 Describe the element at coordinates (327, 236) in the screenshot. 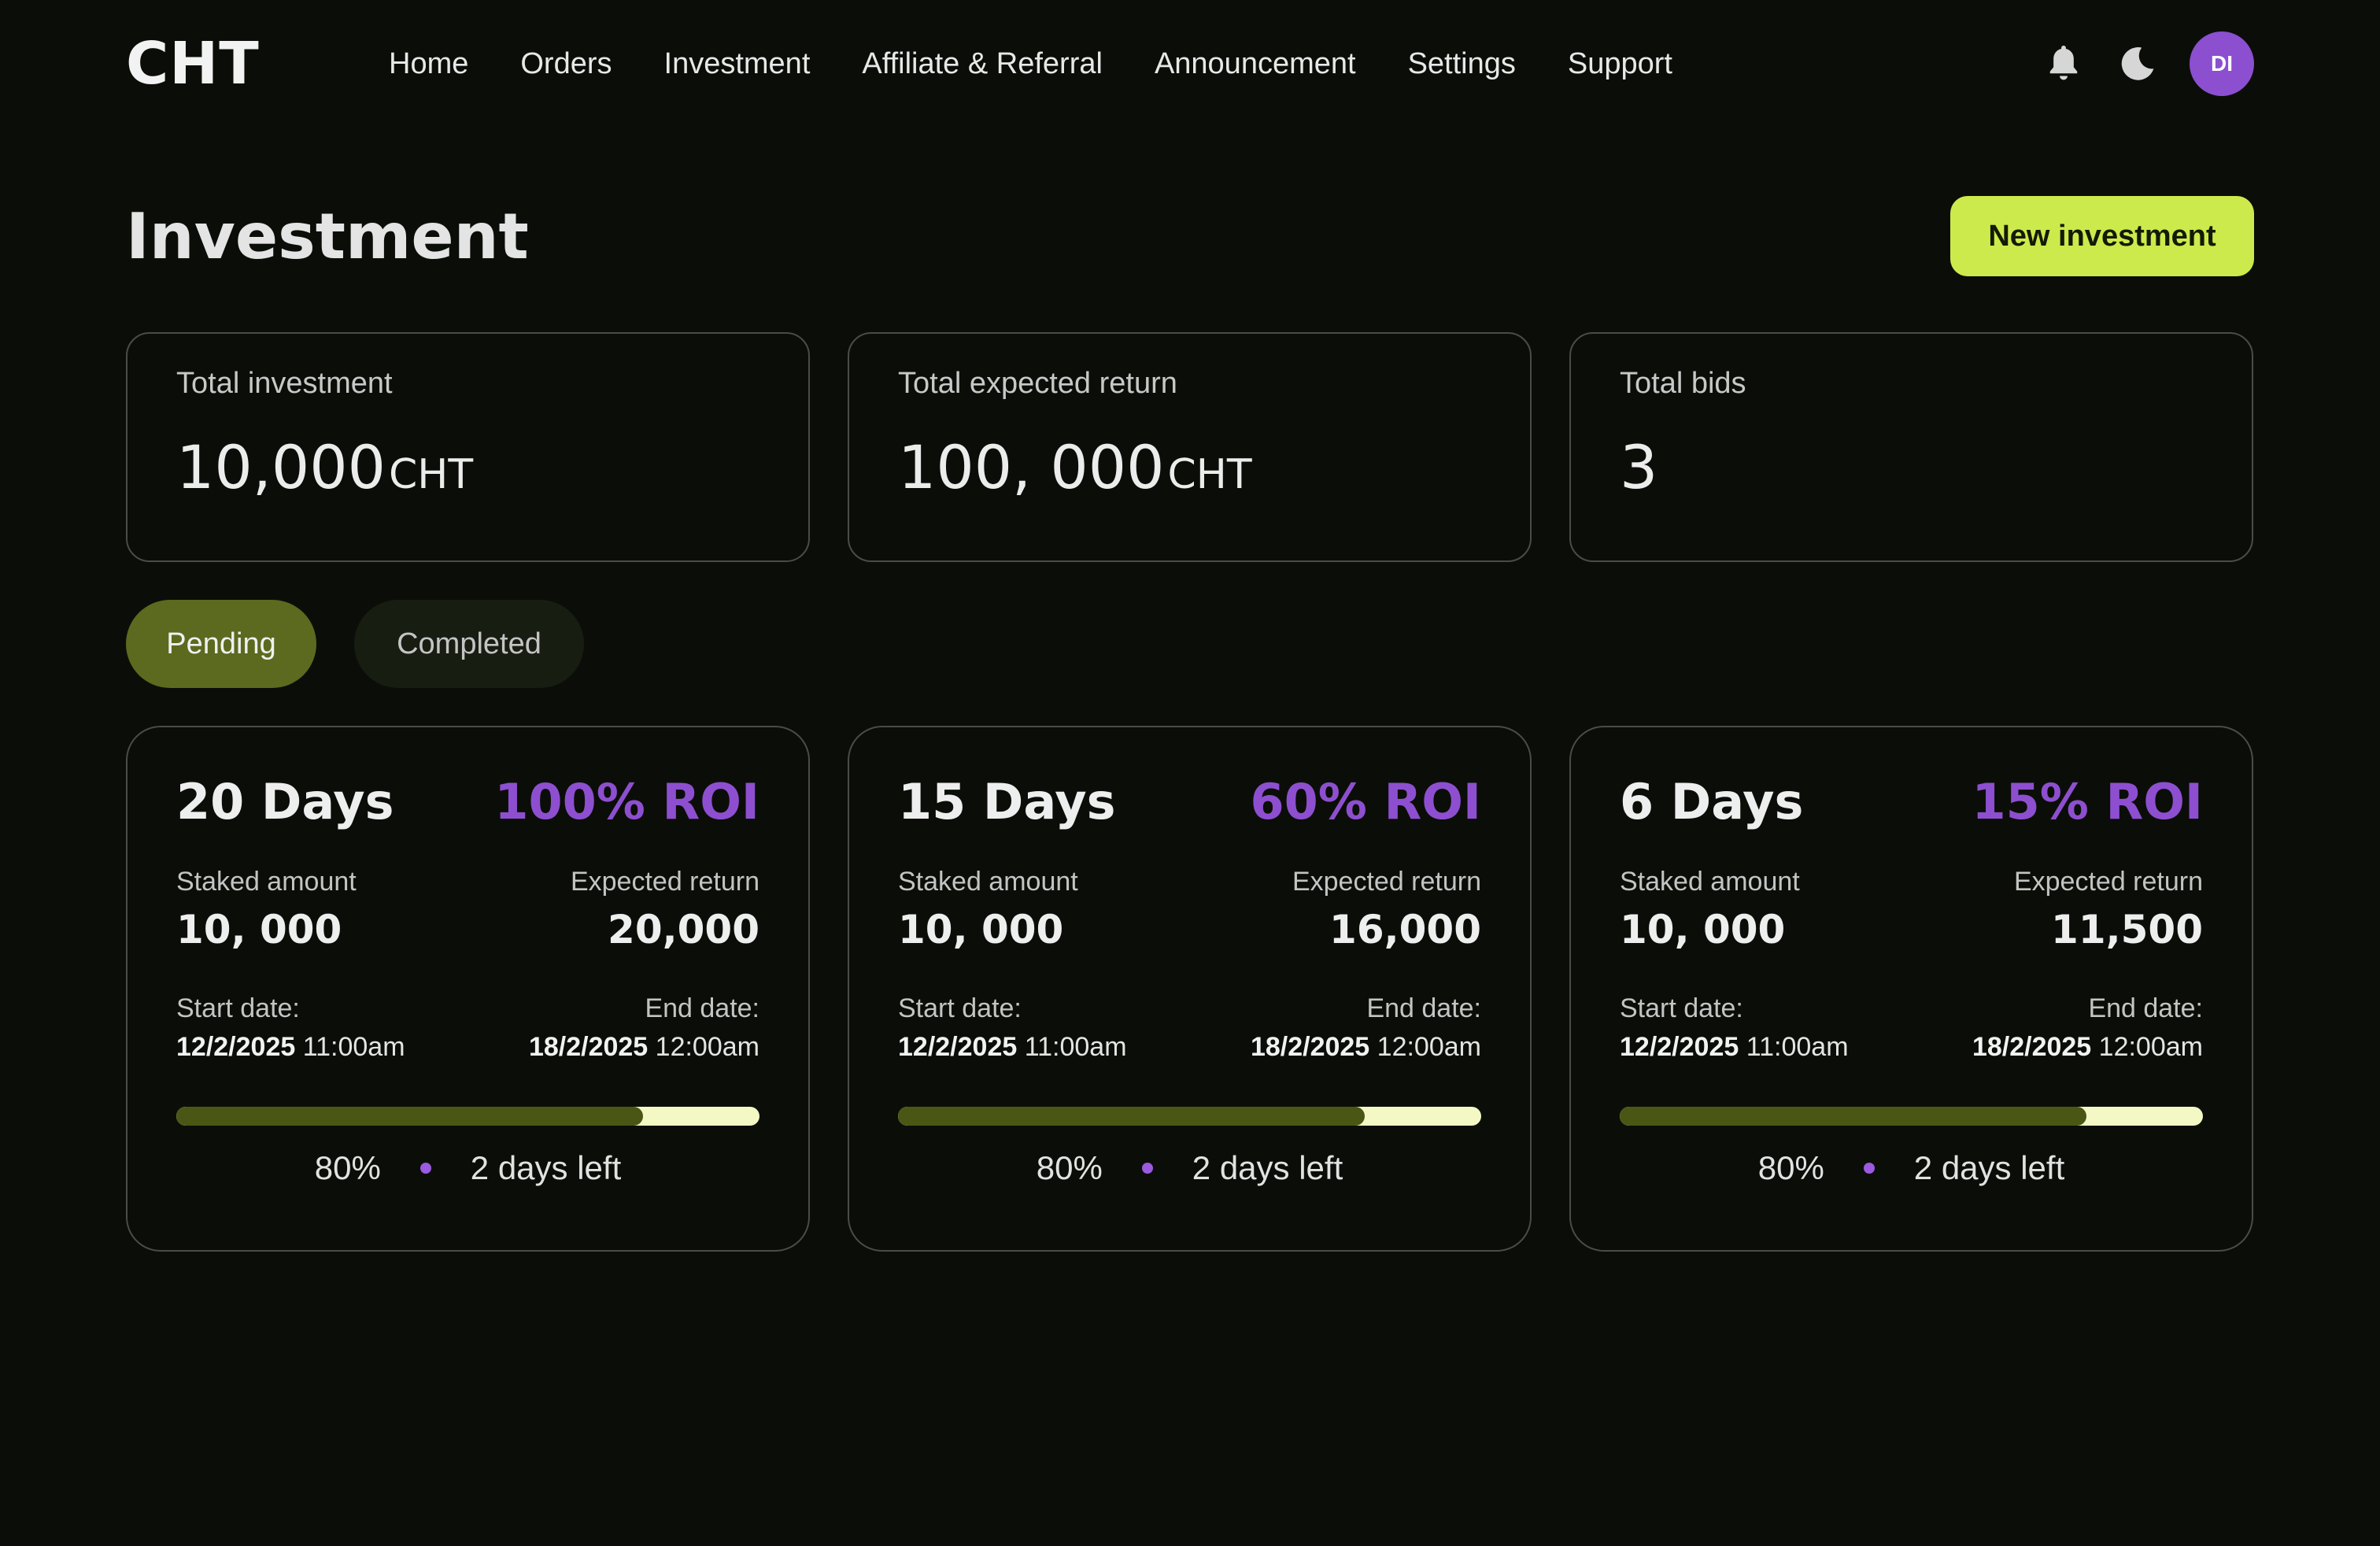

I see `page-title: Investment` at that location.